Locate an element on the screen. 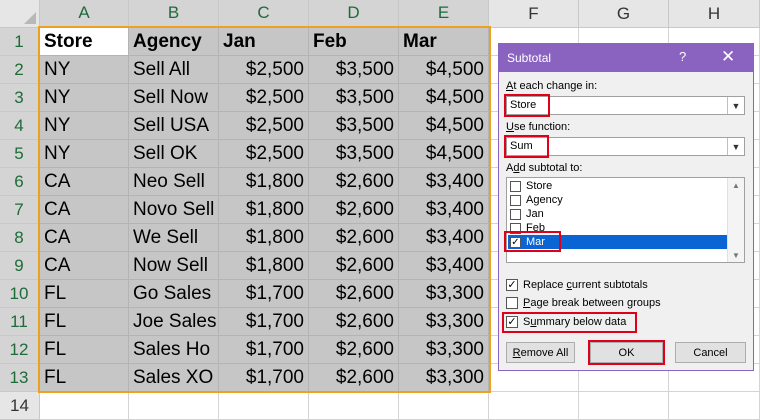  help-icon: ? is located at coordinates (682, 56).